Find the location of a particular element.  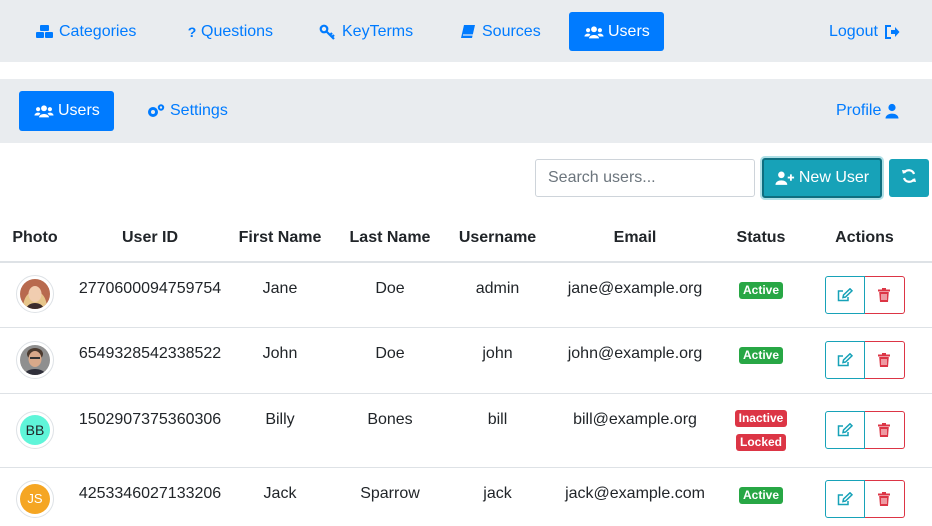

header-status: Status is located at coordinates (761, 238).